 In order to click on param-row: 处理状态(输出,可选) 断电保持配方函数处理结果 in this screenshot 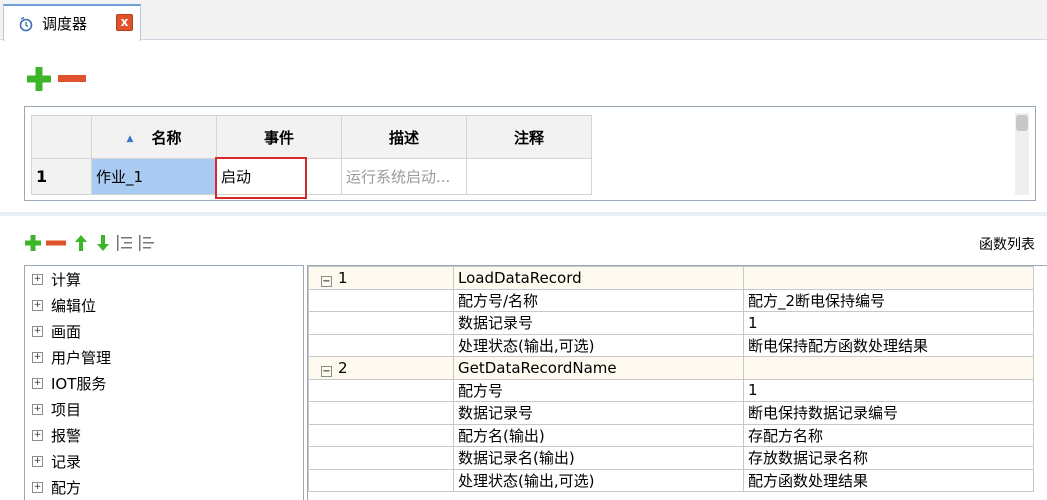, I will do `click(671, 345)`.